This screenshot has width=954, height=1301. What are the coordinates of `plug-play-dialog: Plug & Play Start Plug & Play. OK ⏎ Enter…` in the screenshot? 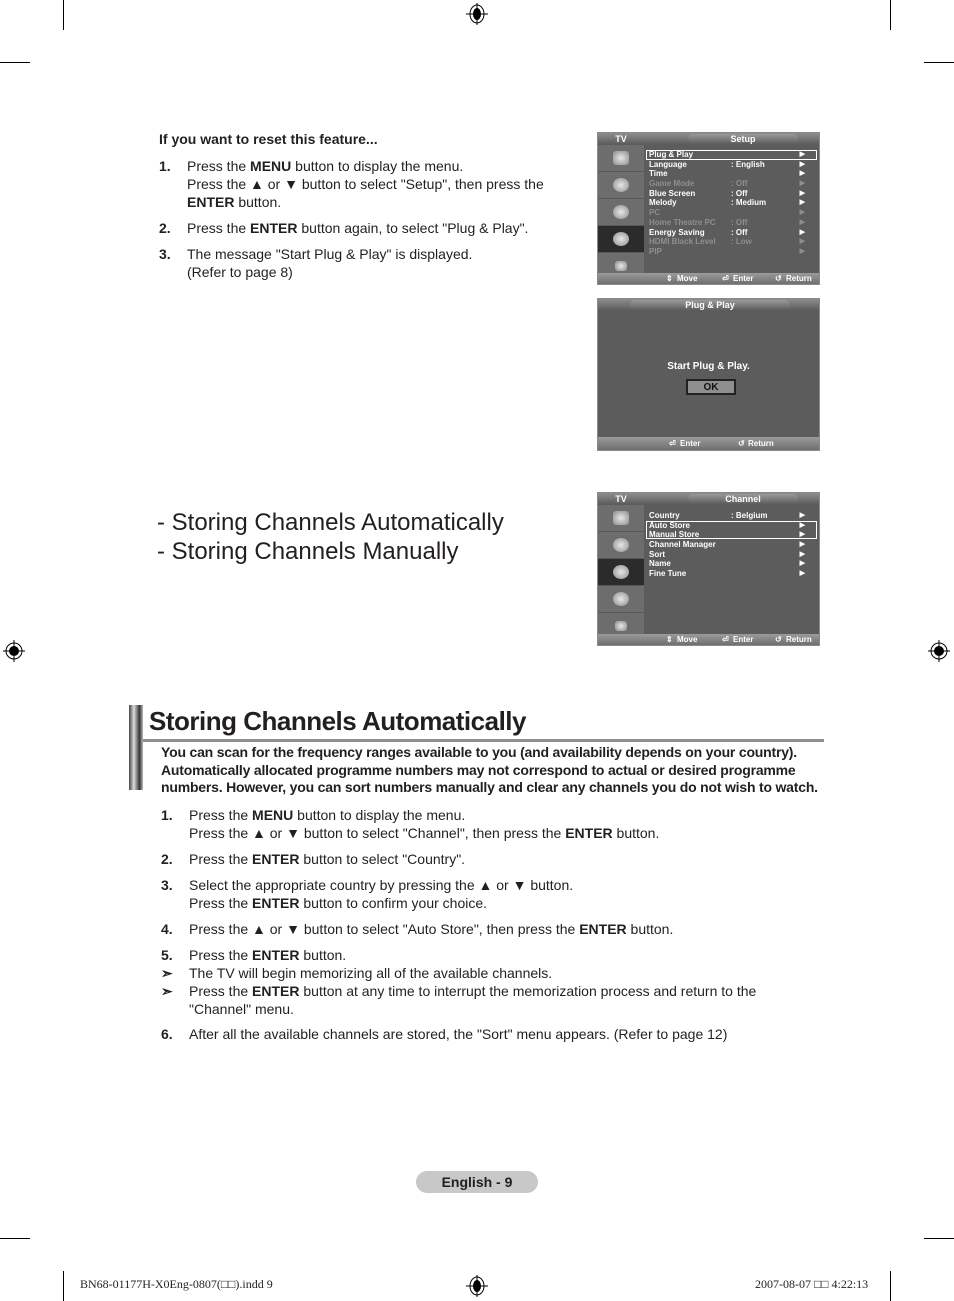 It's located at (708, 374).